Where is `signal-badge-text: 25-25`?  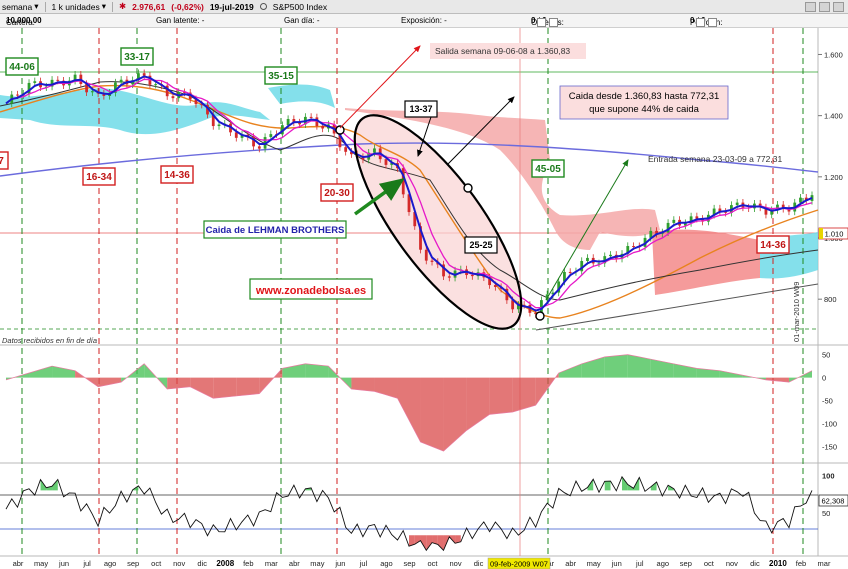
signal-badge-text: 25-25 is located at coordinates (480, 245).